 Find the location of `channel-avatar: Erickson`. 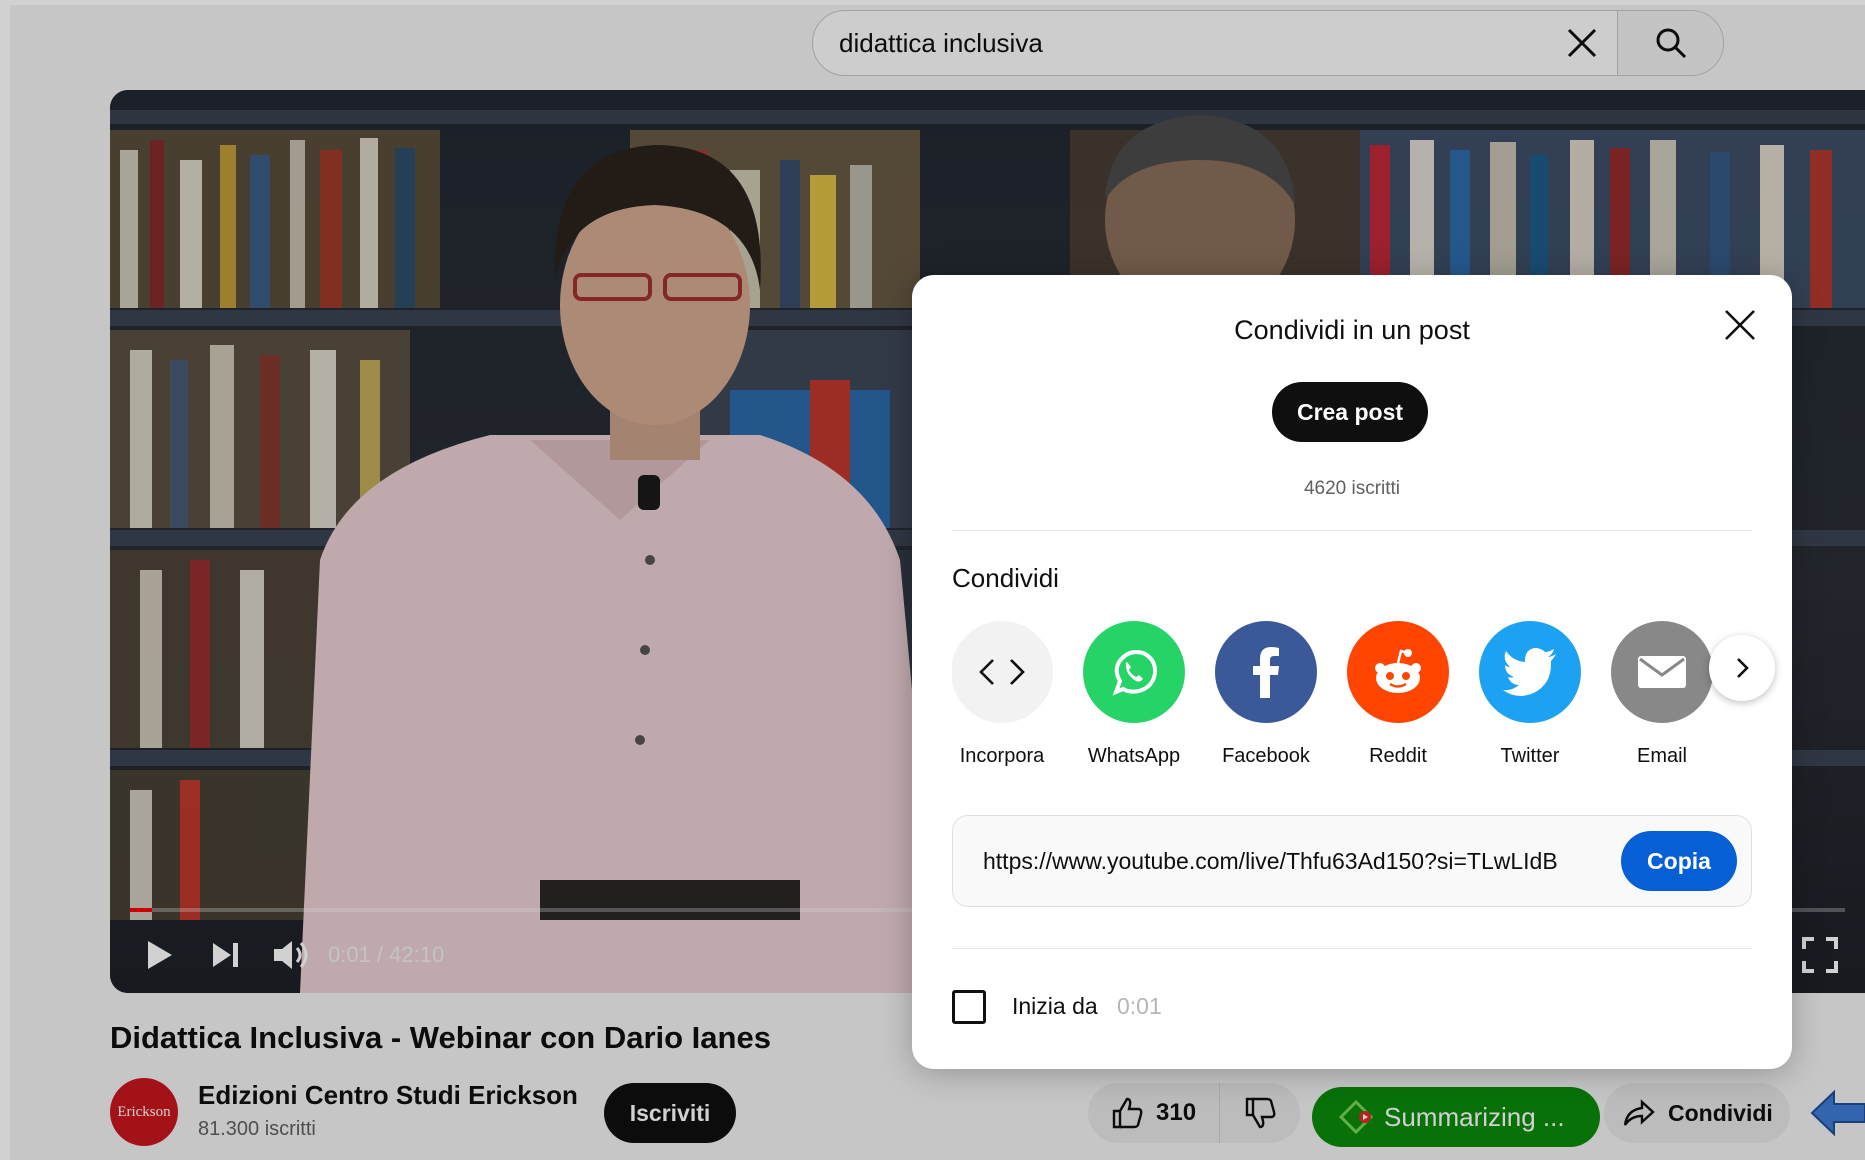

channel-avatar: Erickson is located at coordinates (144, 1112).